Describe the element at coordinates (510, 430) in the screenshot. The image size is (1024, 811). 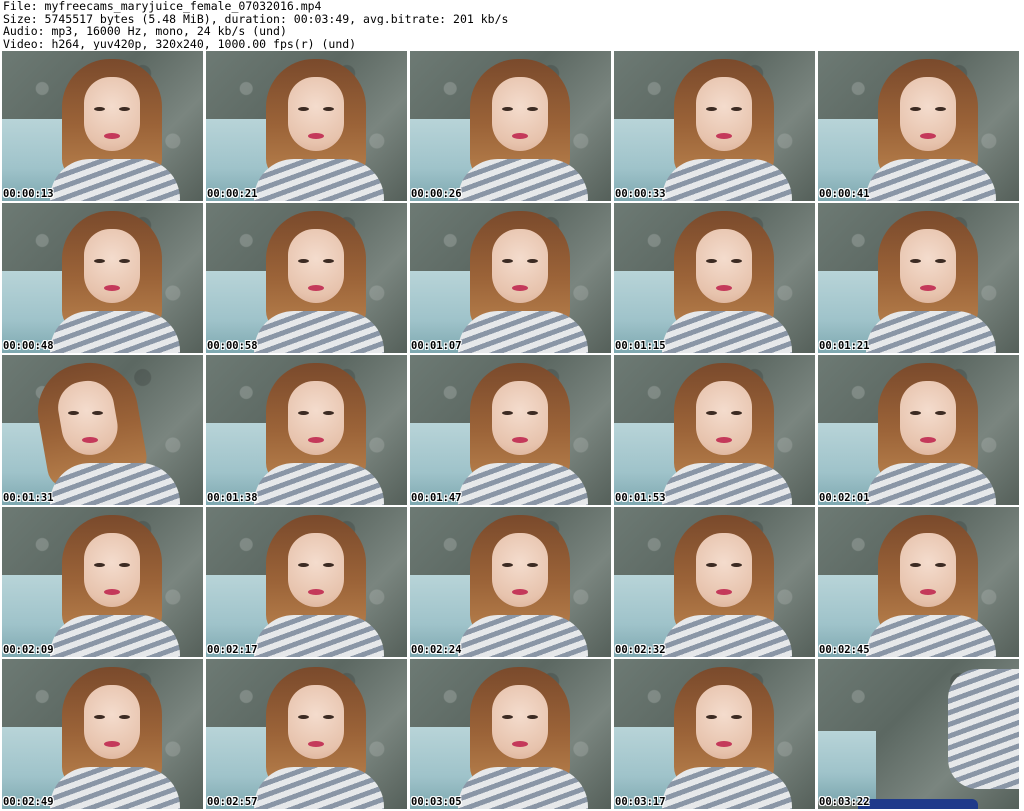
I see `video-frame-thumbnail: 00:01:47` at that location.